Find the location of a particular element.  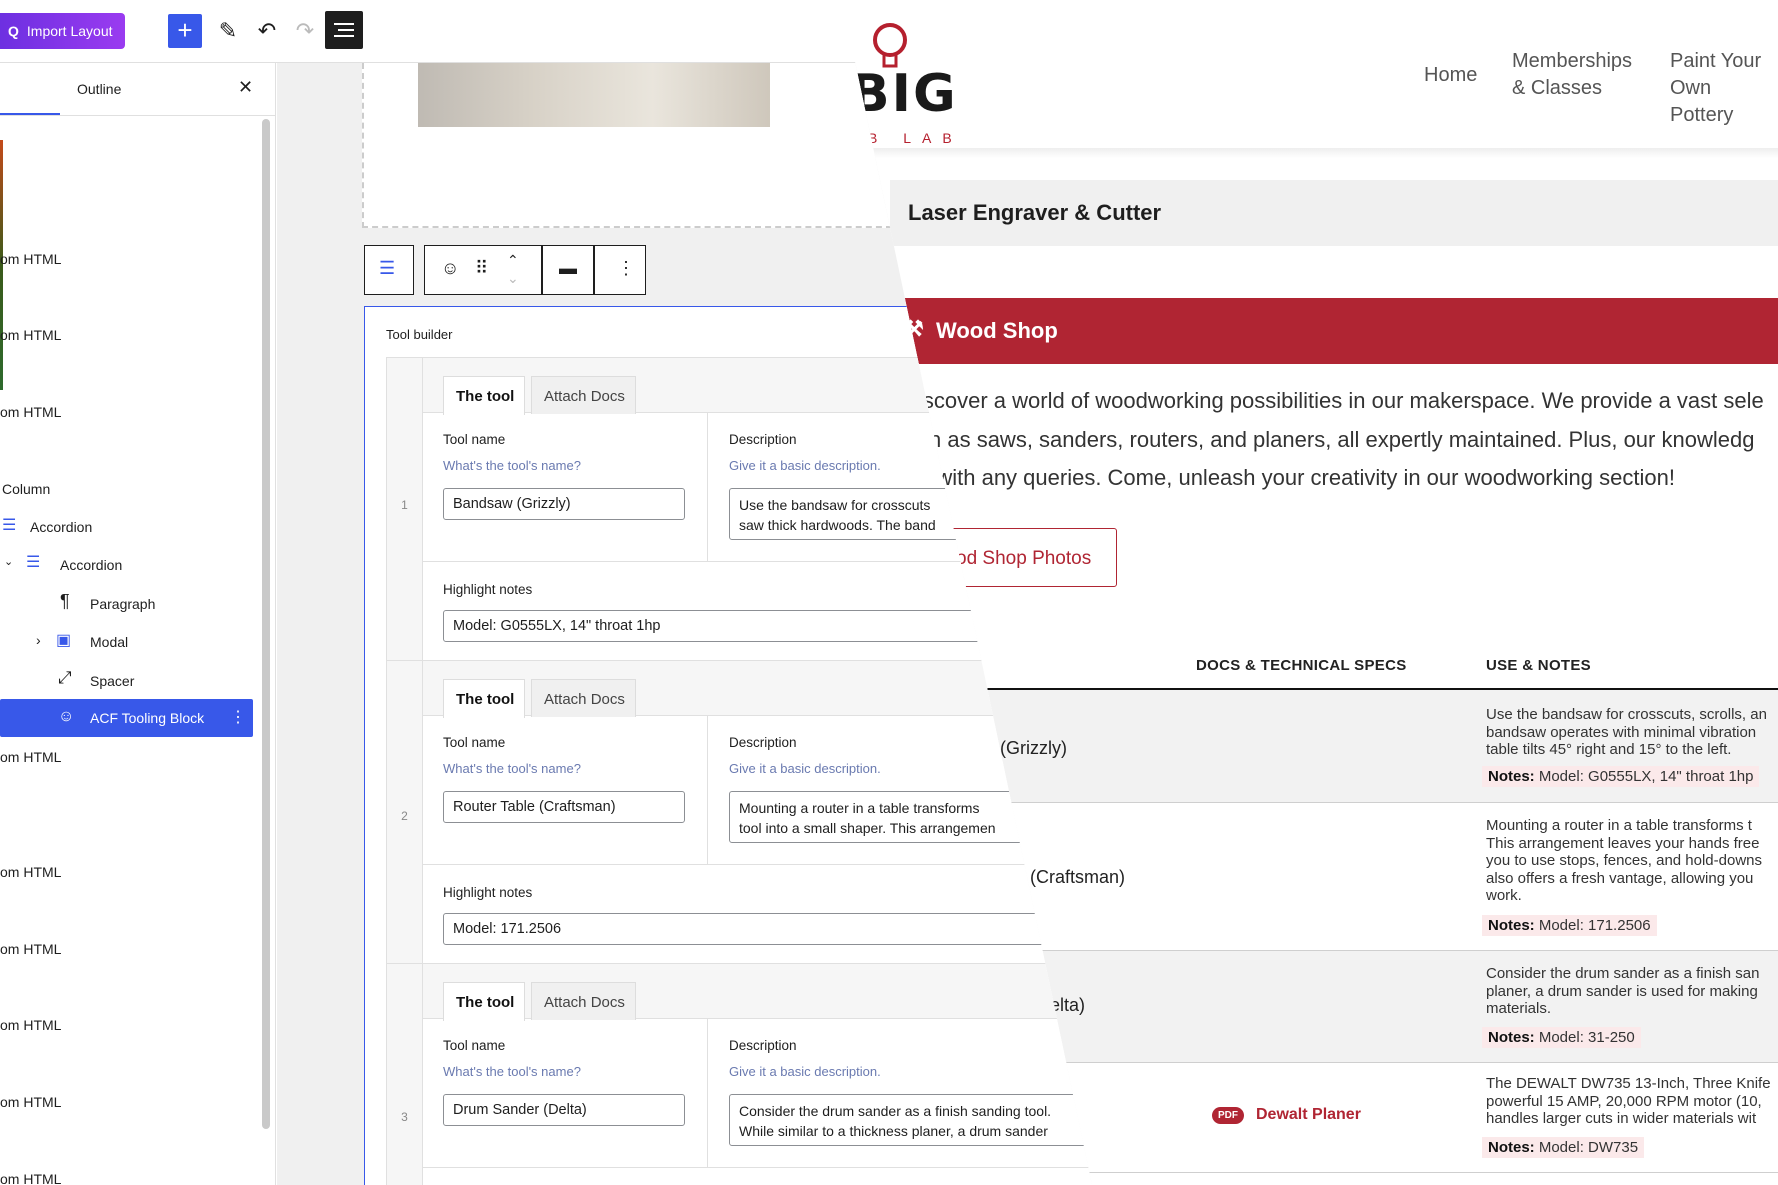

tool-note: Notes: Model: 31-250 is located at coordinates (1561, 1037).